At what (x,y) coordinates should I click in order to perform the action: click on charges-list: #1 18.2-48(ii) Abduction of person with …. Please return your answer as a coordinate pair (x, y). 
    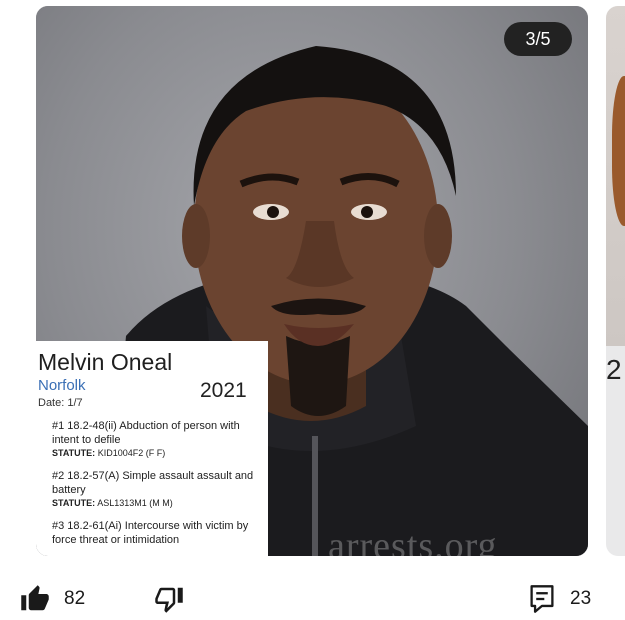
    Looking at the image, I should click on (159, 487).